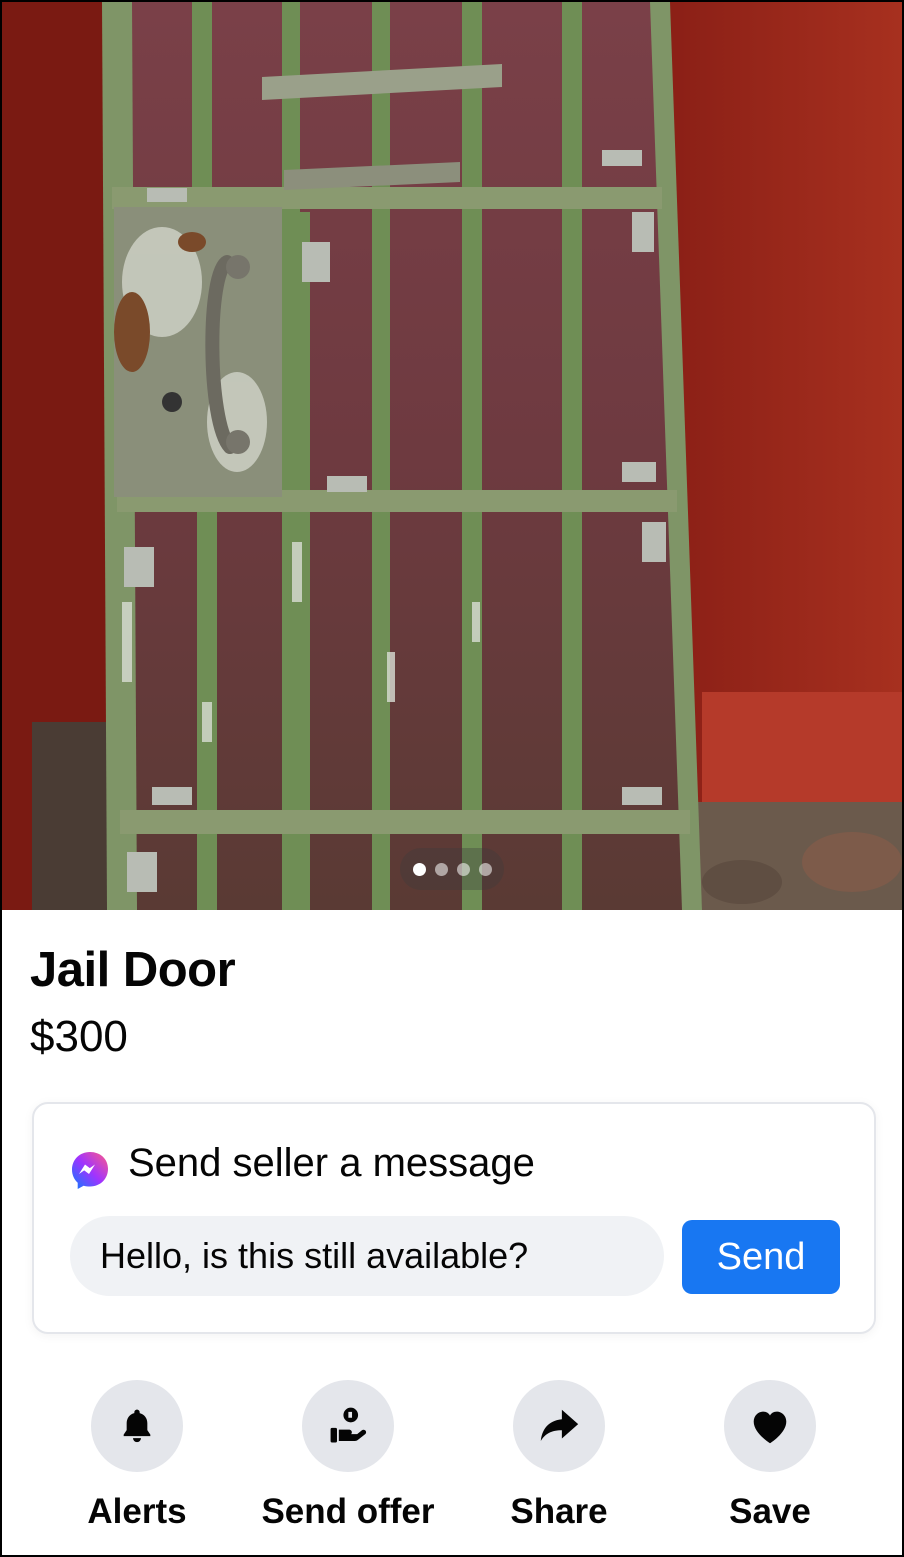 The height and width of the screenshot is (1557, 904). What do you see at coordinates (761, 1257) in the screenshot?
I see `send-button: Send` at bounding box center [761, 1257].